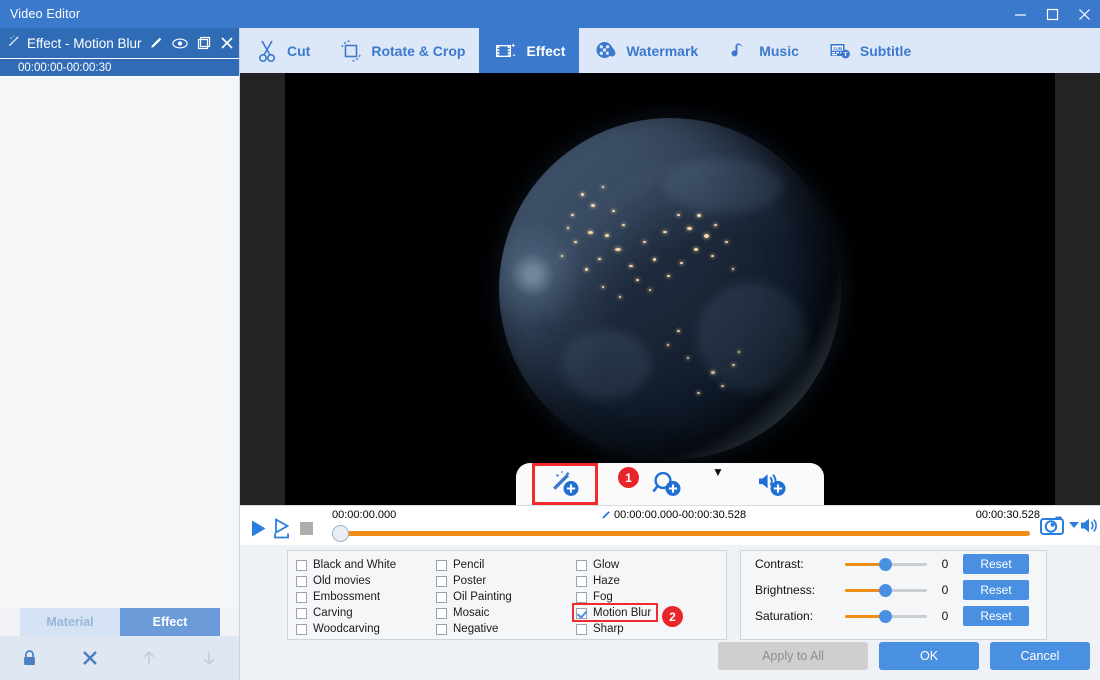  What do you see at coordinates (179, 43) in the screenshot?
I see `eye-preview-icon` at bounding box center [179, 43].